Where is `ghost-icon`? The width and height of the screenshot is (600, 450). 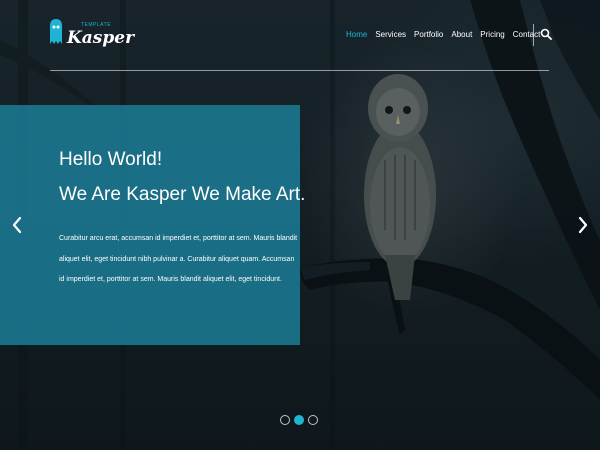
ghost-icon is located at coordinates (56, 31).